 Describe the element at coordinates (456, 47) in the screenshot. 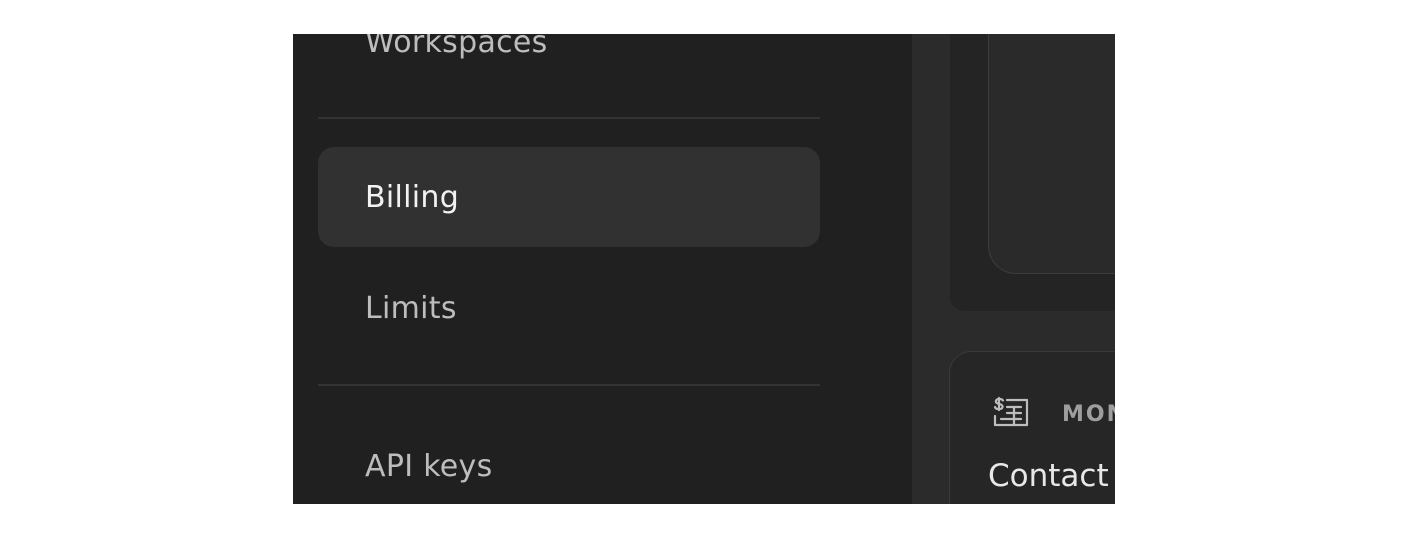

I see `sidebar-item-label: Workspaces` at that location.